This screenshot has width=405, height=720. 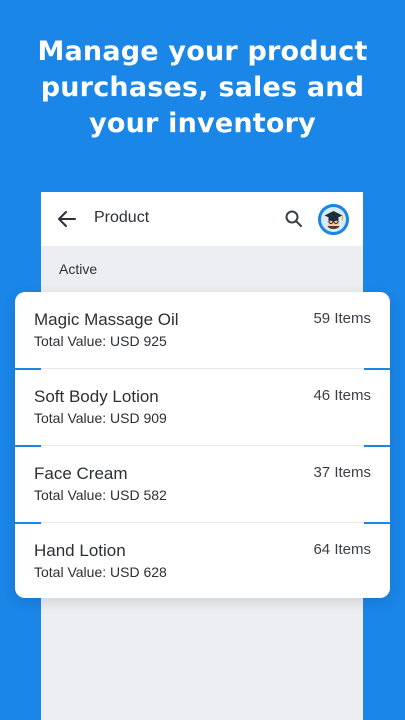 I want to click on product-name: Soft Body Lotion, so click(x=96, y=396).